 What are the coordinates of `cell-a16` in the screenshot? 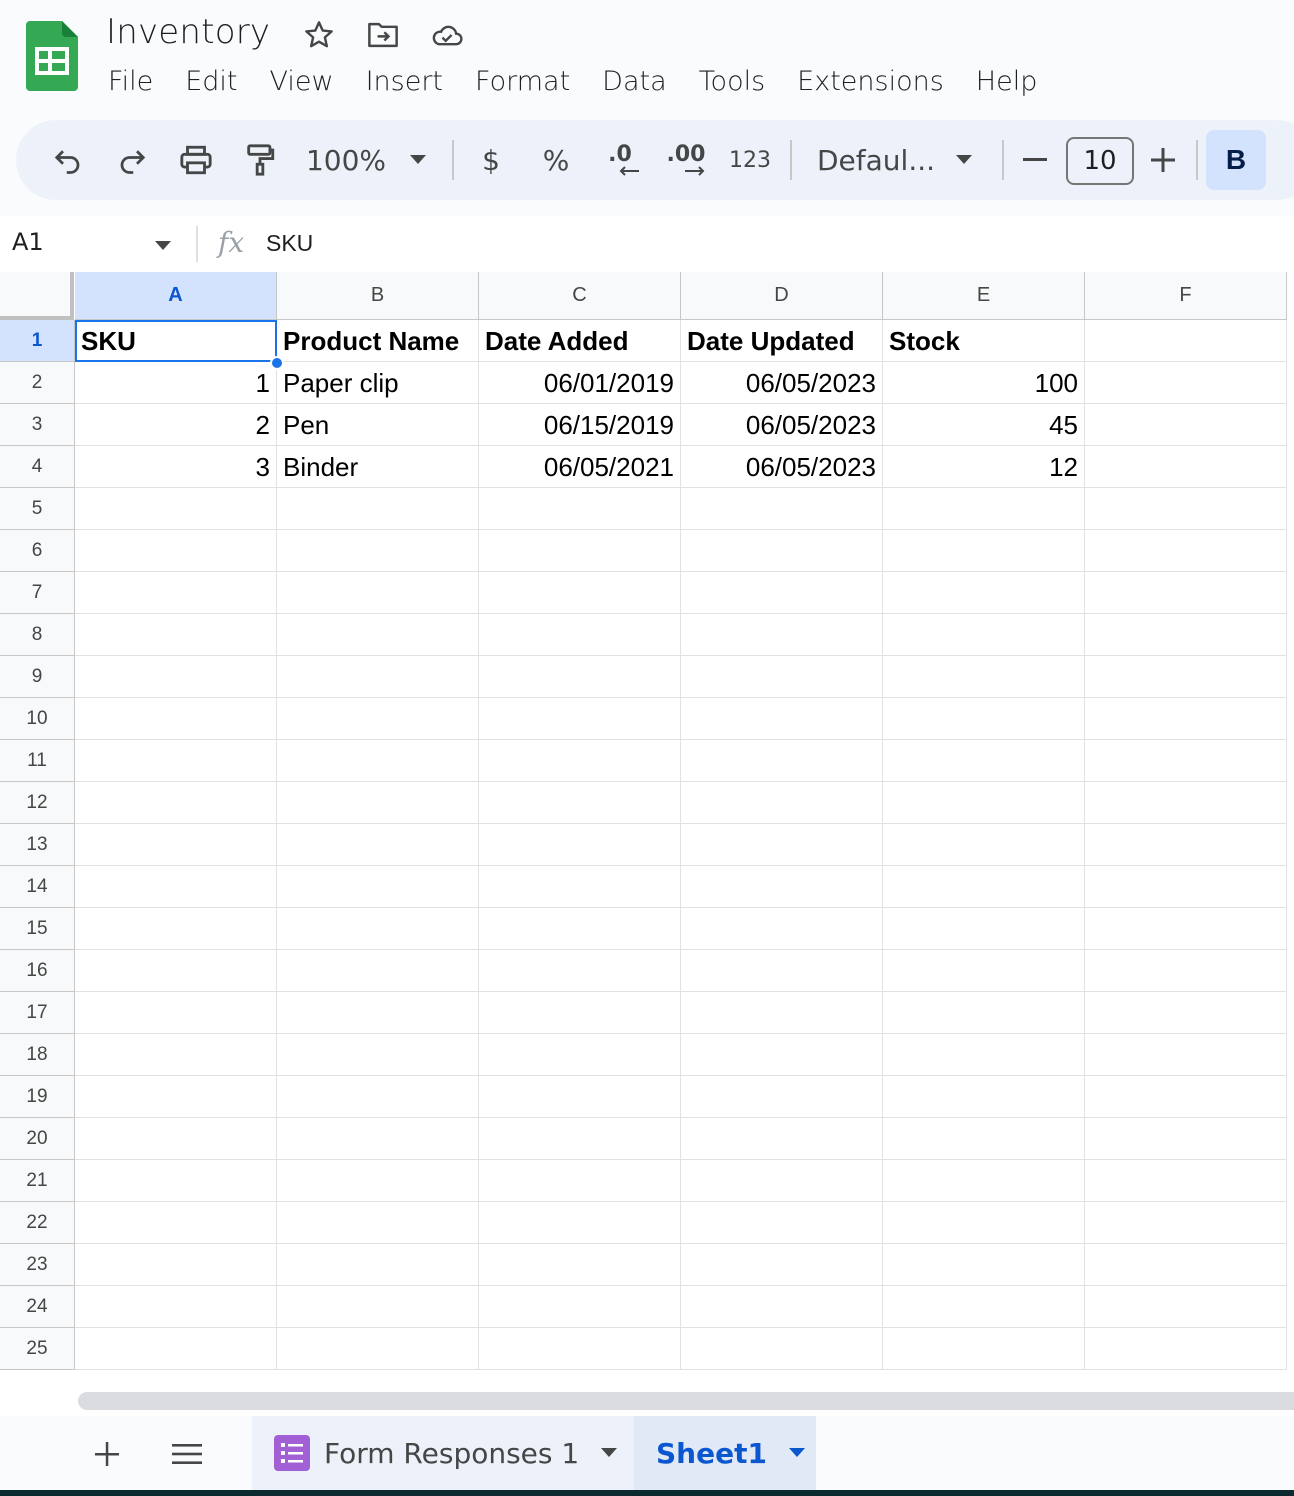 It's located at (176, 971).